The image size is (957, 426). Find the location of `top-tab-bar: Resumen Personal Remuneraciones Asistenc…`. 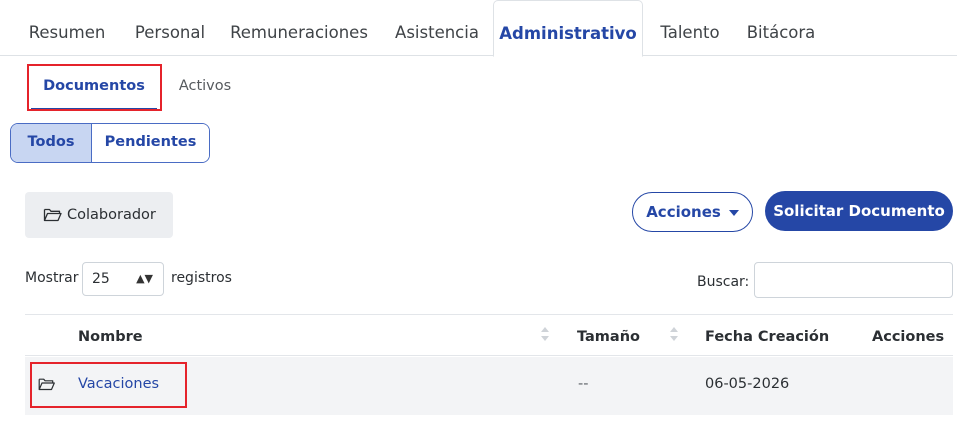

top-tab-bar: Resumen Personal Remuneraciones Asistenc… is located at coordinates (478, 28).